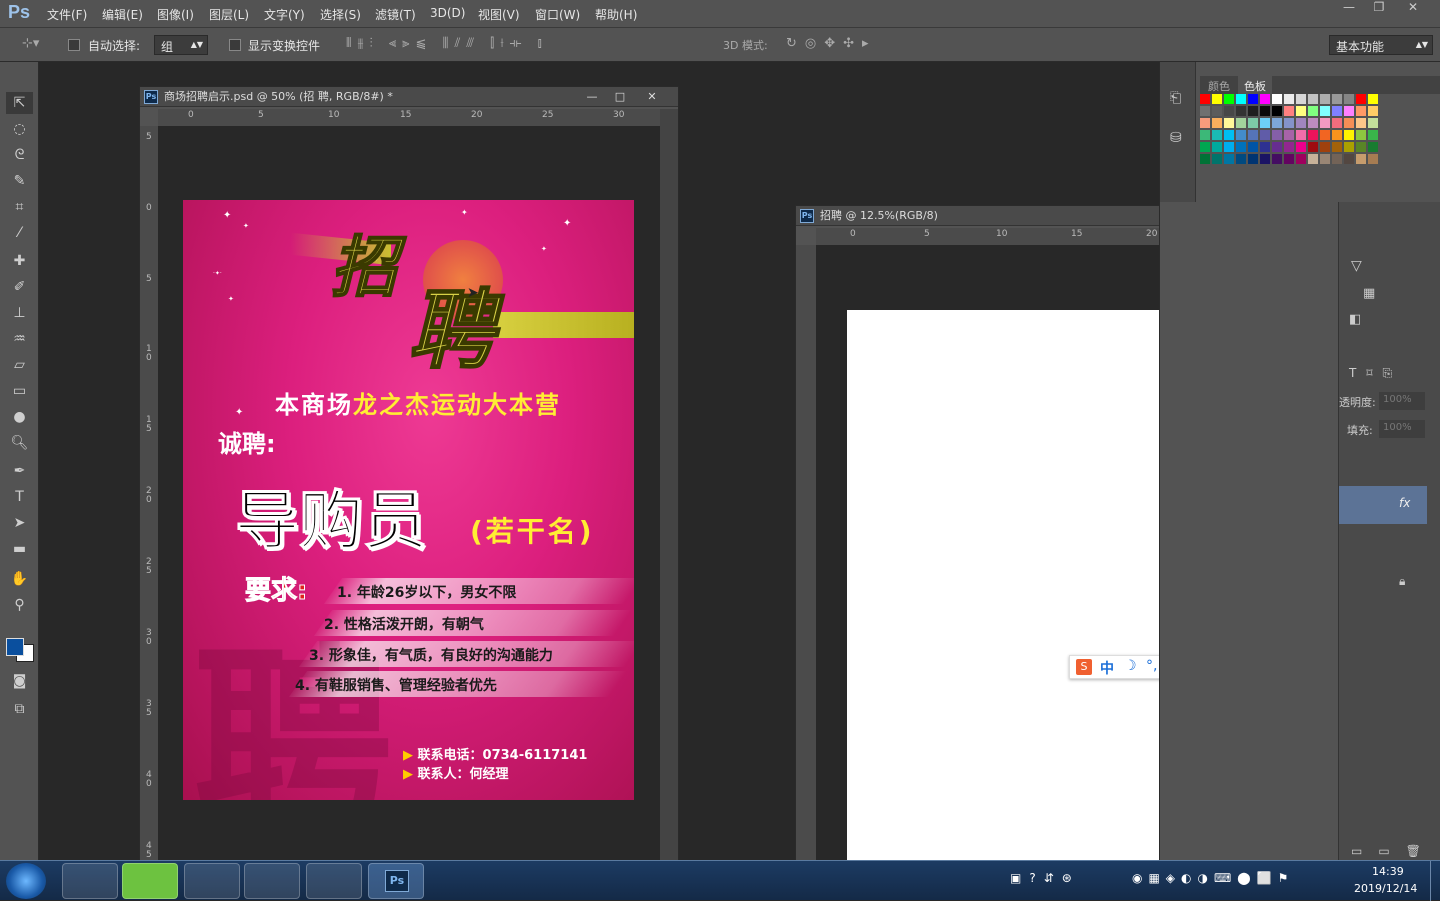  Describe the element at coordinates (235, 45) in the screenshot. I see `transform-controls-checkbox` at that location.